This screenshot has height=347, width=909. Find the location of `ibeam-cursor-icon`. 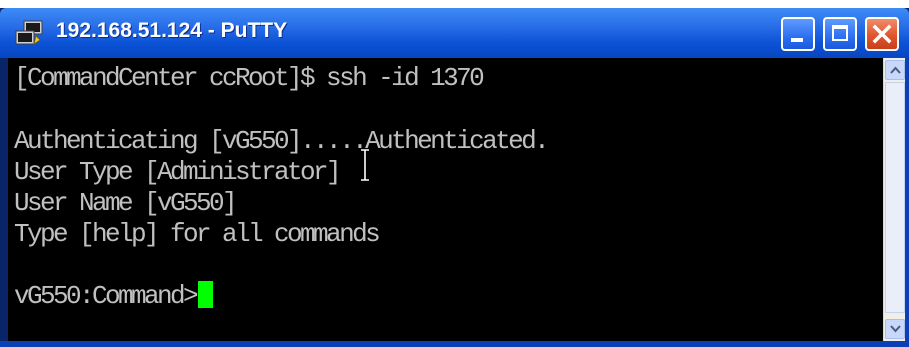

ibeam-cursor-icon is located at coordinates (365, 165).